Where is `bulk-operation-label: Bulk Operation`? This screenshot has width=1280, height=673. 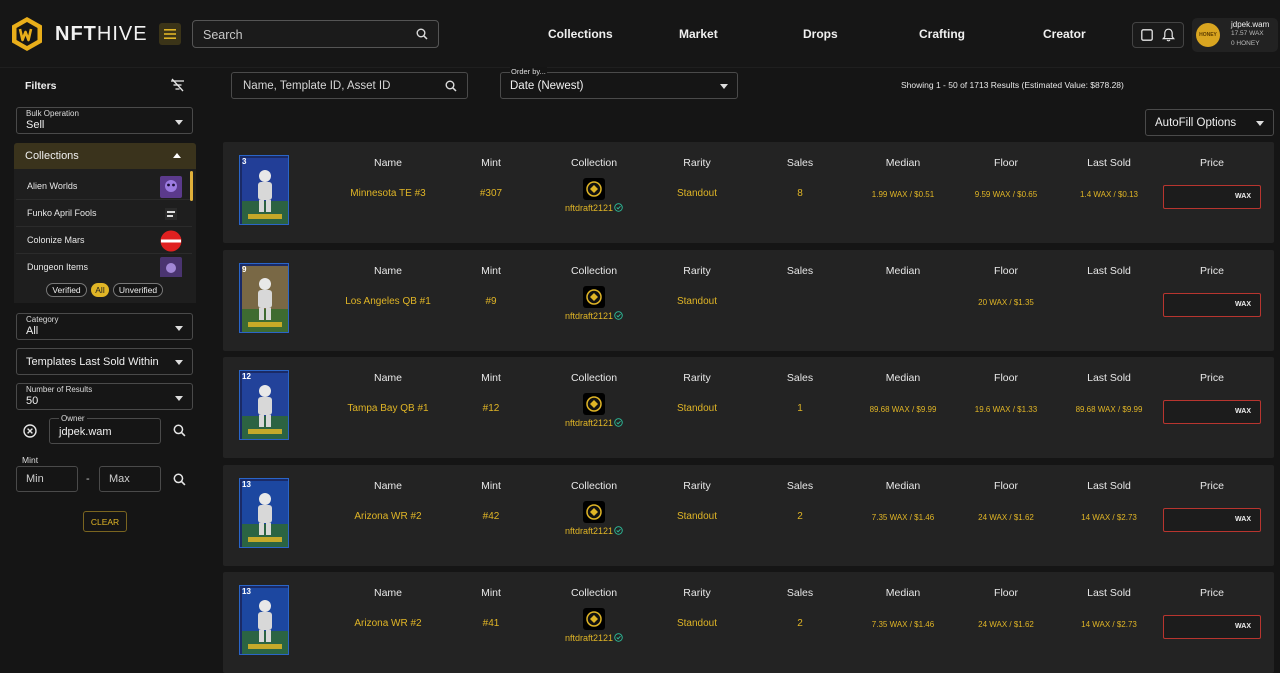
bulk-operation-label: Bulk Operation is located at coordinates (52, 113).